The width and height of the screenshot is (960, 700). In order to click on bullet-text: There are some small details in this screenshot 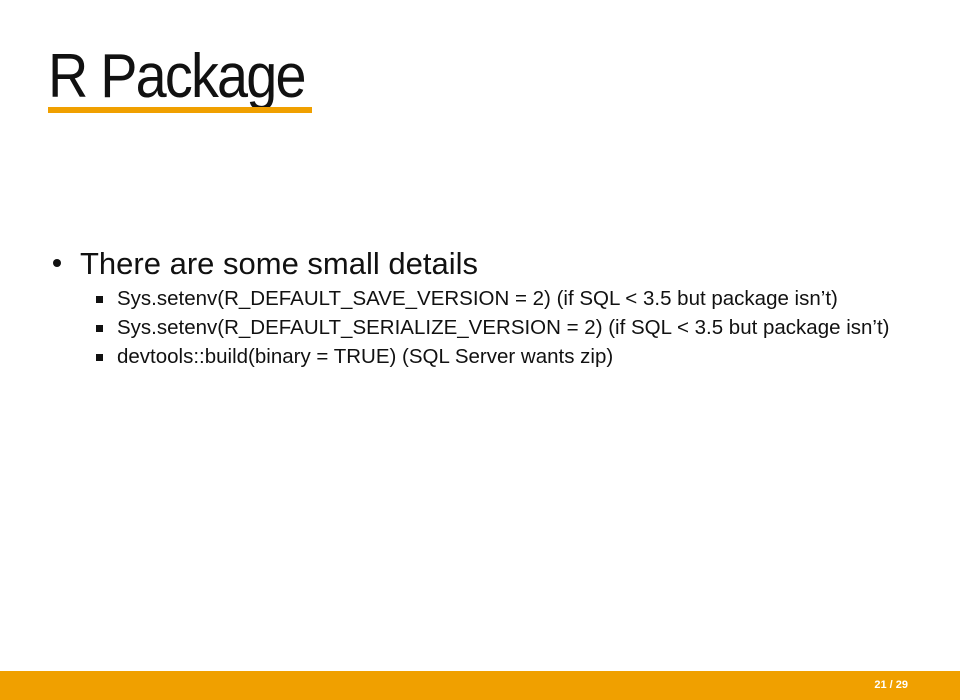, I will do `click(279, 263)`.